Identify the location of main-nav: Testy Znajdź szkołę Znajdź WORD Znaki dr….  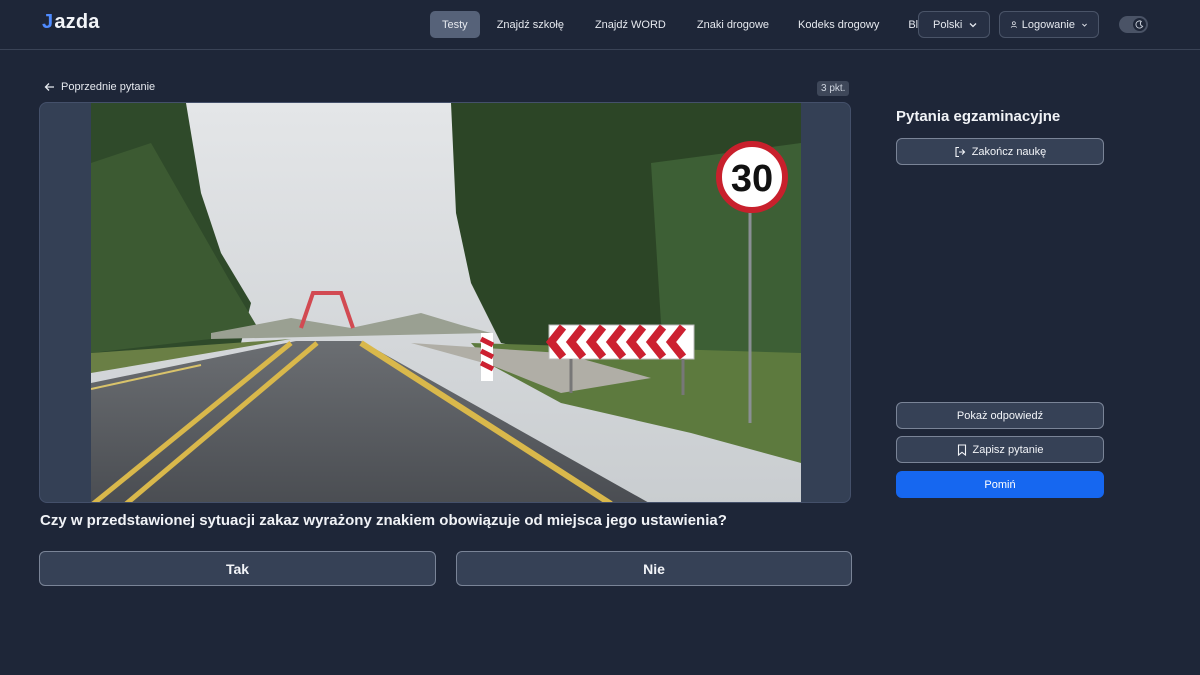
(688, 24).